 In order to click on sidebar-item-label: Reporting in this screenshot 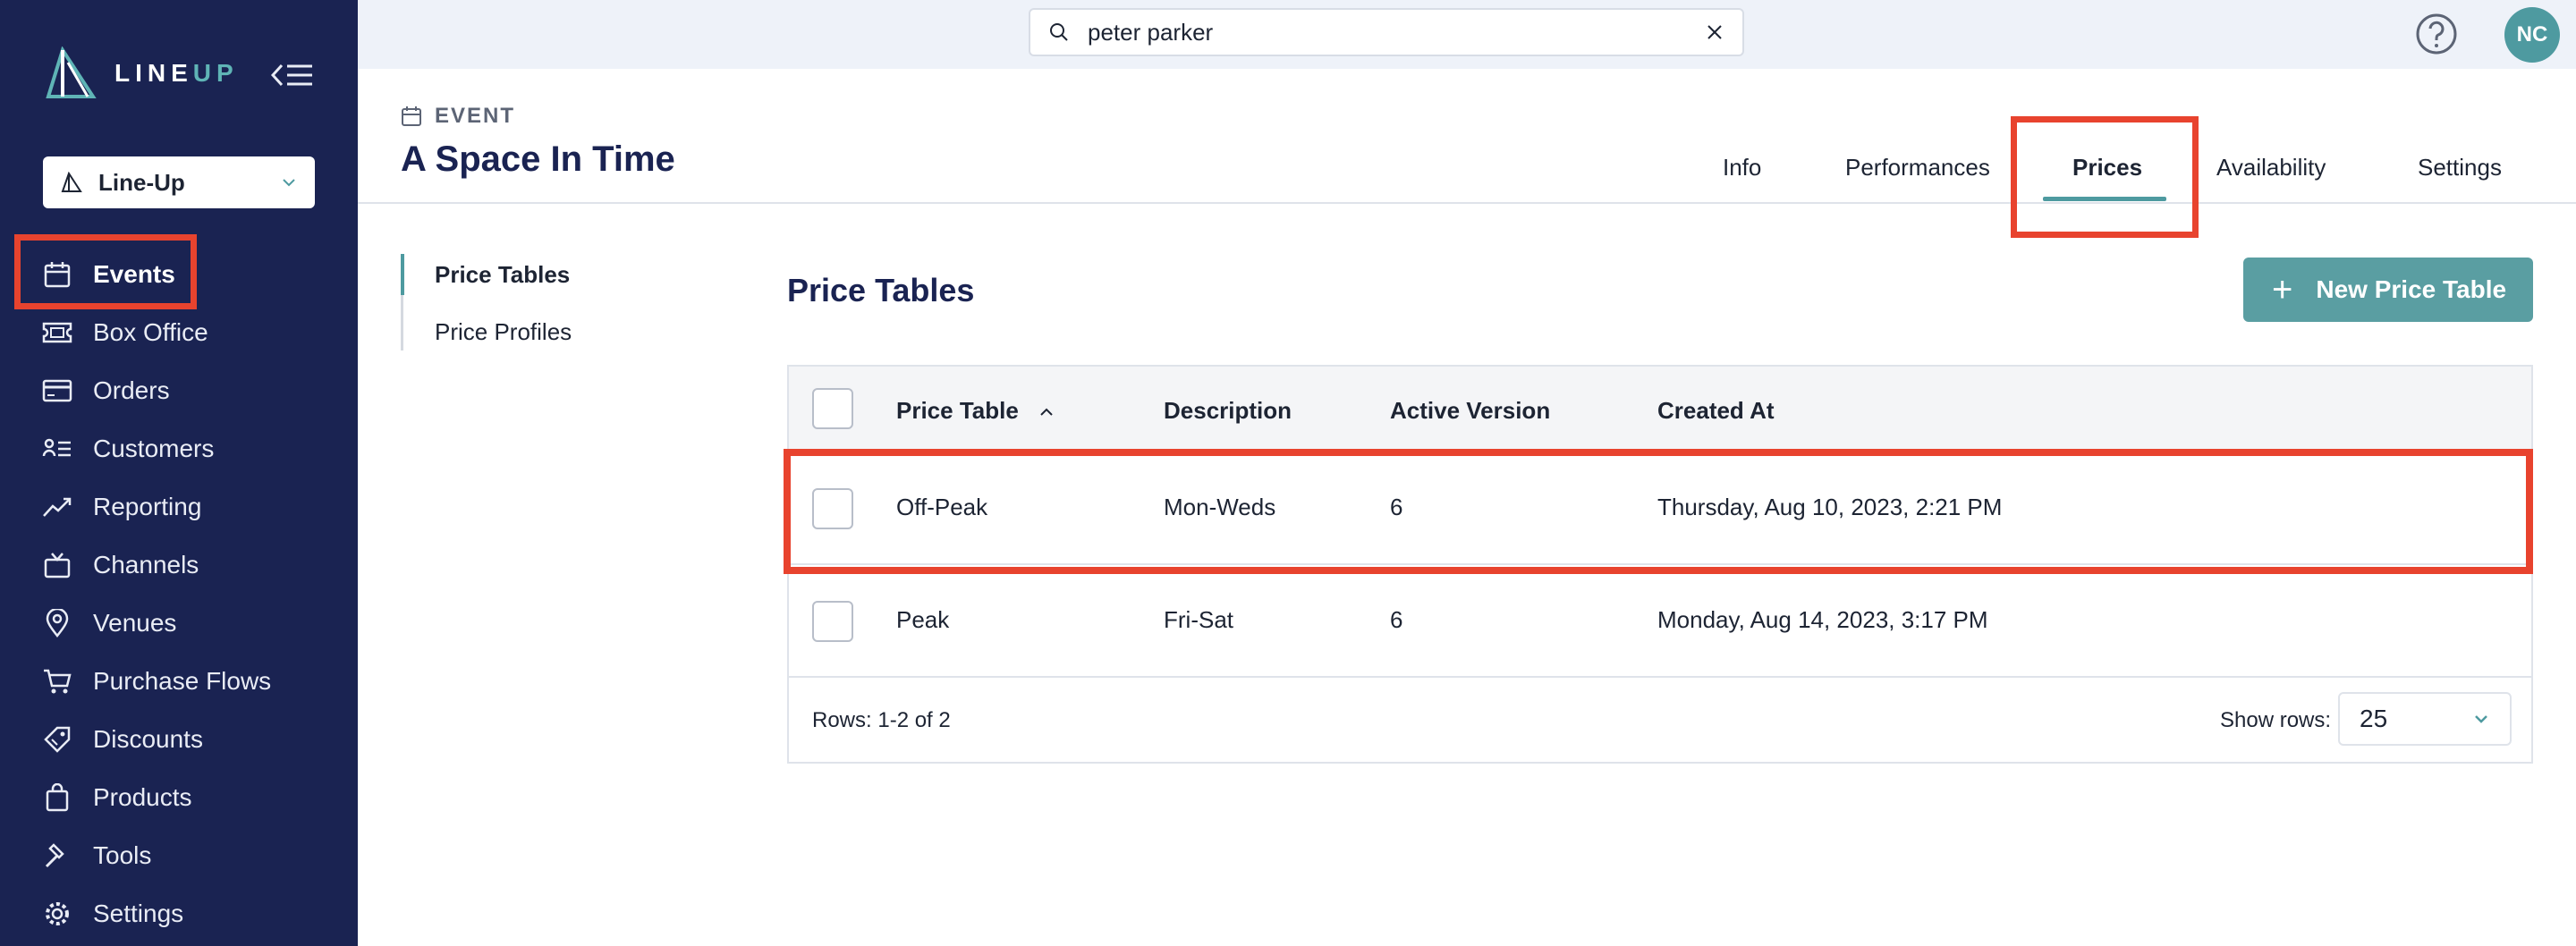, I will do `click(147, 506)`.